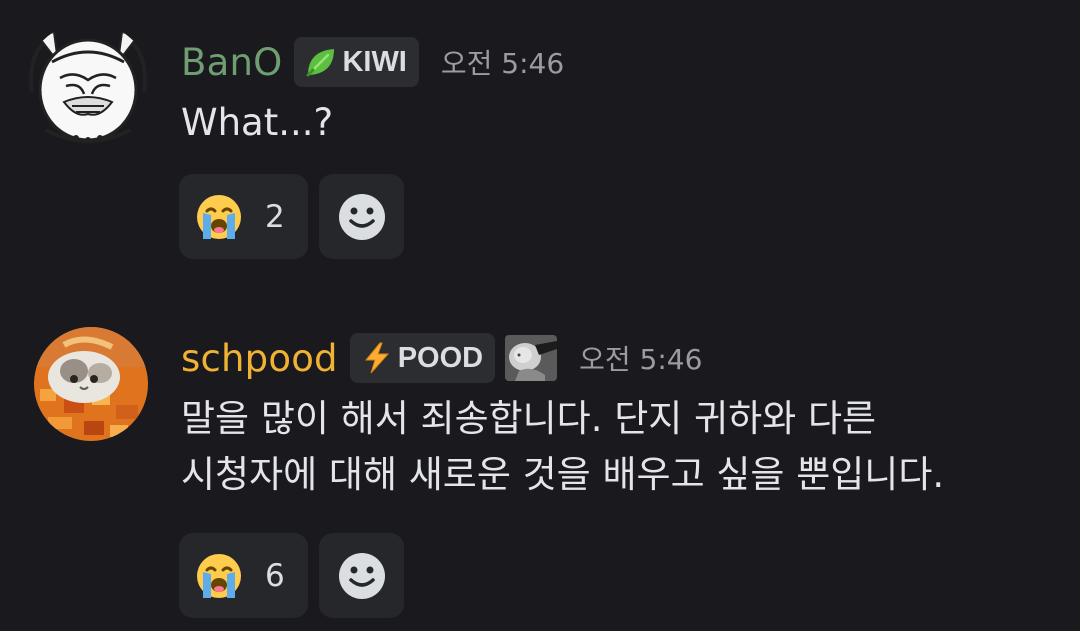 The image size is (1080, 631). Describe the element at coordinates (275, 575) in the screenshot. I see `reaction-count: 6` at that location.